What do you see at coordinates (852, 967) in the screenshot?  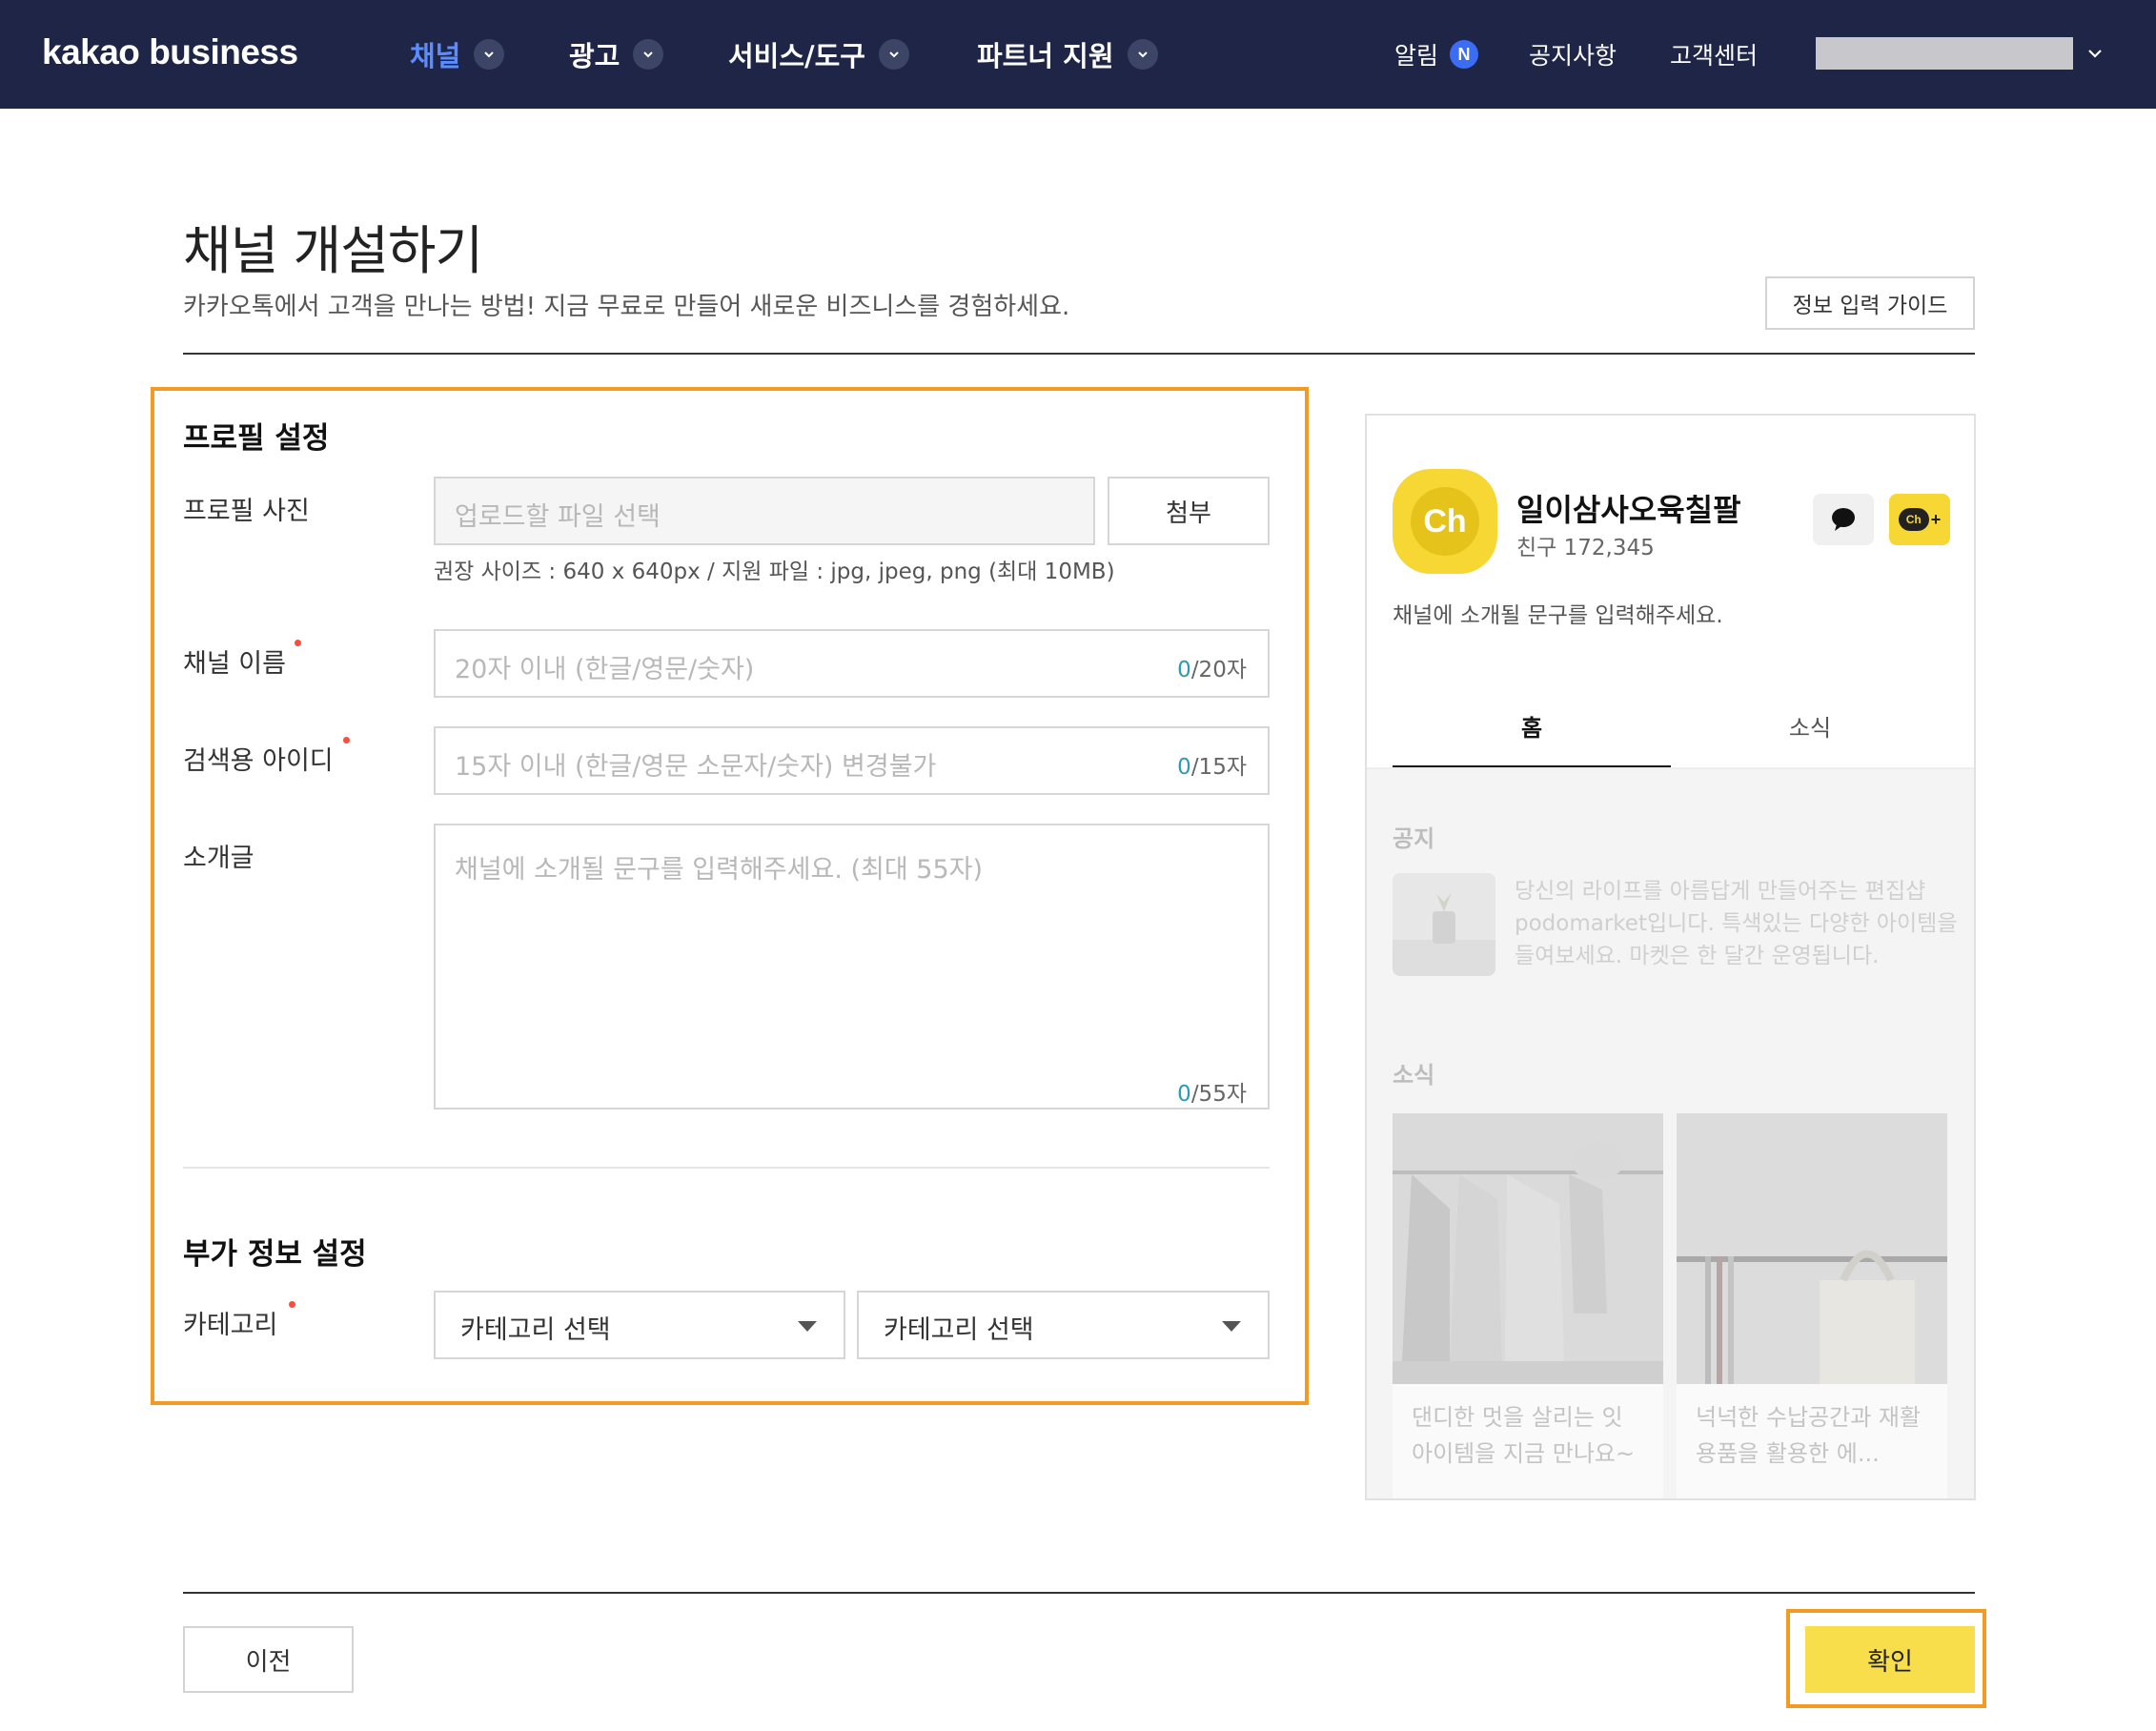 I see `intro-textarea: 채널에 소개될 문구를 입력해주세요. (최대 55자) 0/55자` at bounding box center [852, 967].